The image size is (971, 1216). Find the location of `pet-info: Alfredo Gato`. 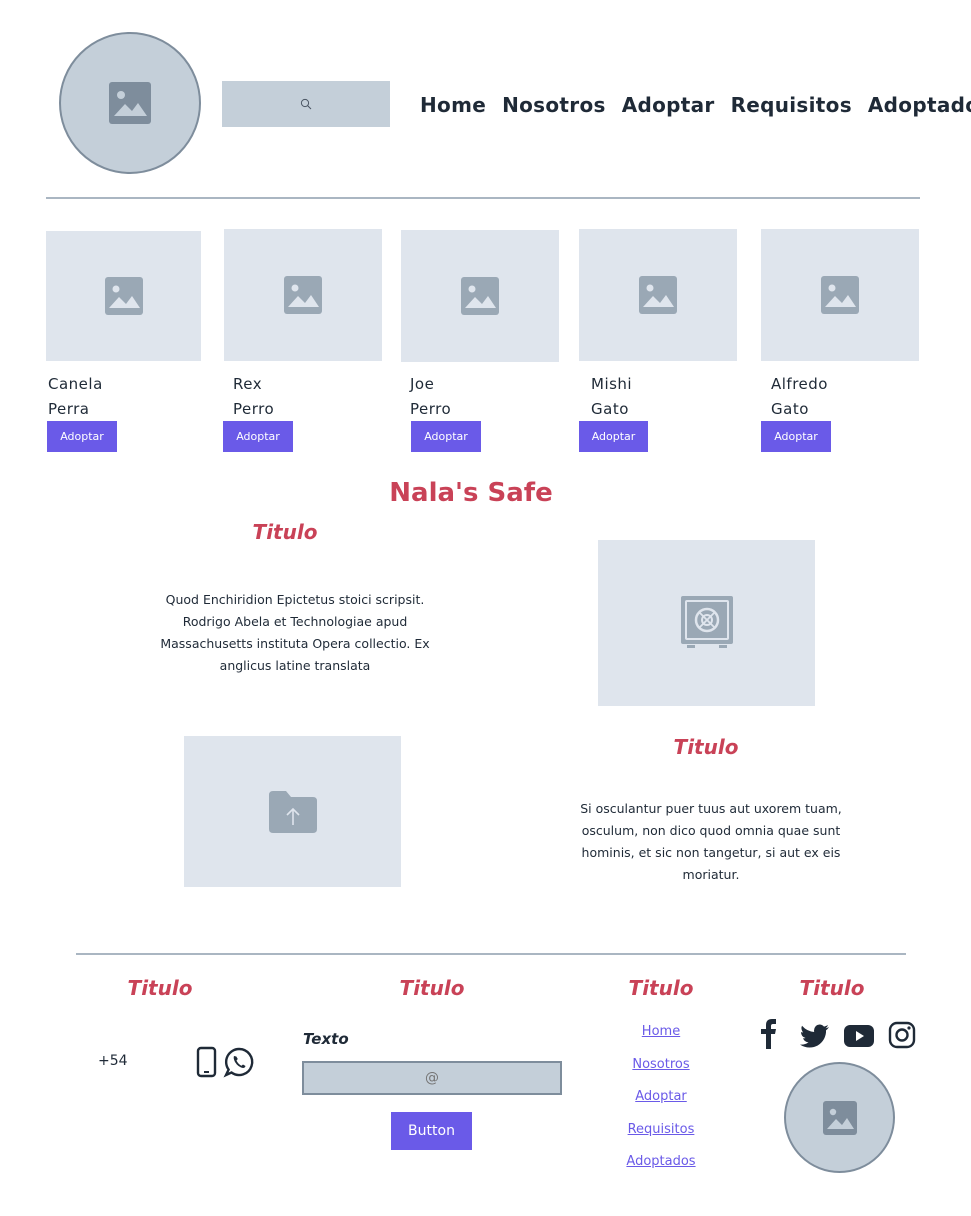

pet-info: Alfredo Gato is located at coordinates (799, 397).